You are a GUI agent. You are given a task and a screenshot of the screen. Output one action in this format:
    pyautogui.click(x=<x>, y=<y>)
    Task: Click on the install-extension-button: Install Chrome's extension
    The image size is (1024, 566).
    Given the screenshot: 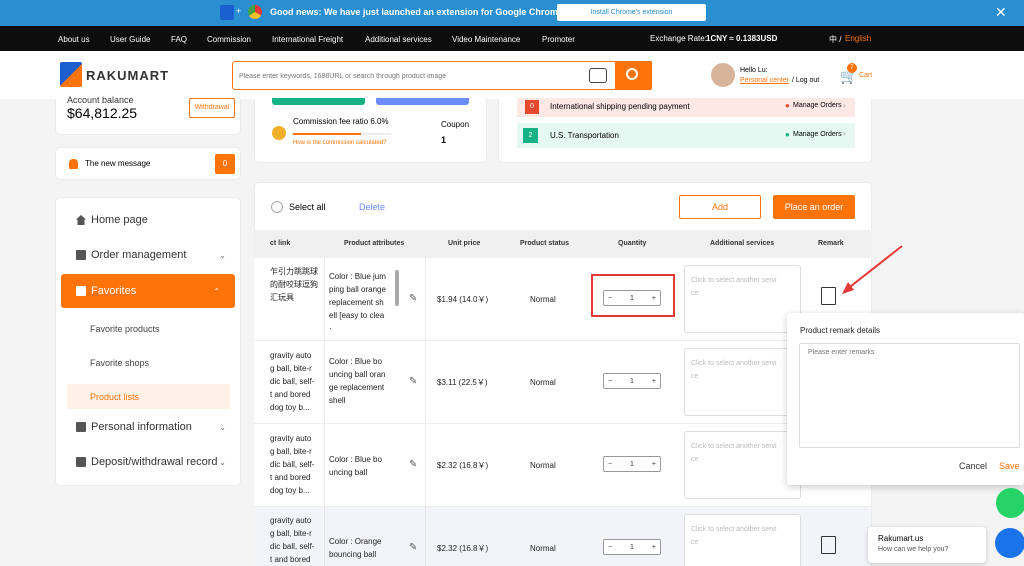 What is the action you would take?
    pyautogui.click(x=631, y=12)
    